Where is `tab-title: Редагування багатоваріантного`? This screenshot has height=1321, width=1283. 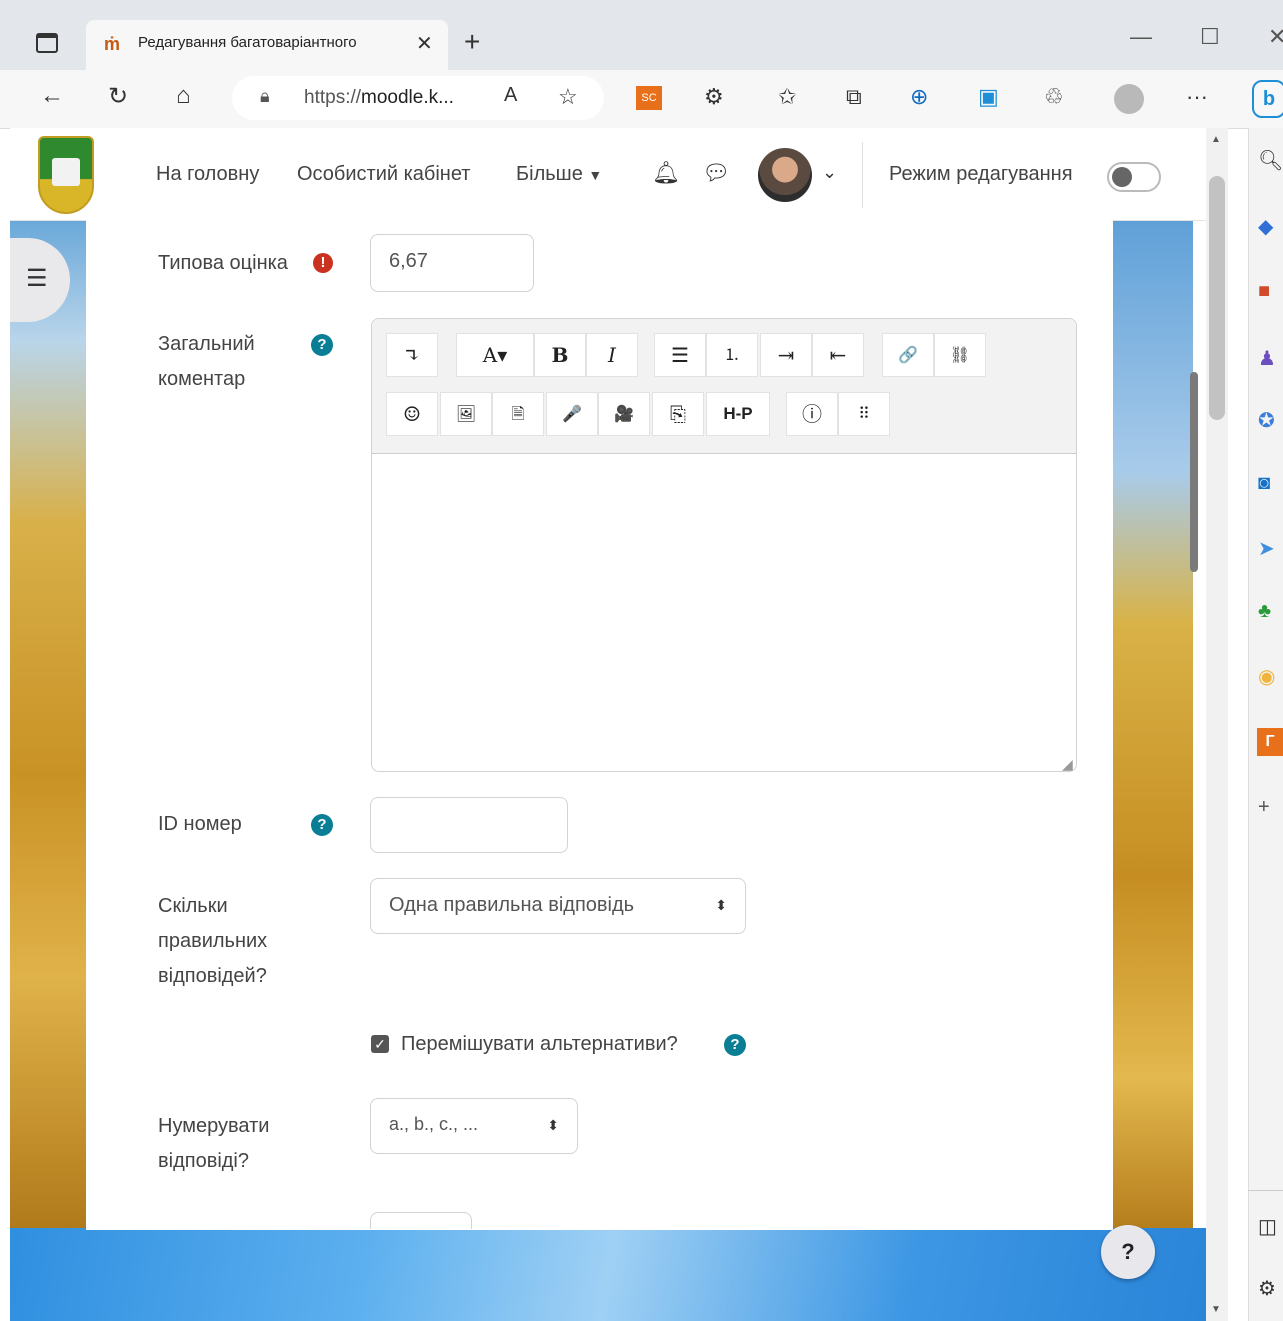
tab-title: Редагування багатоваріантного is located at coordinates (272, 42).